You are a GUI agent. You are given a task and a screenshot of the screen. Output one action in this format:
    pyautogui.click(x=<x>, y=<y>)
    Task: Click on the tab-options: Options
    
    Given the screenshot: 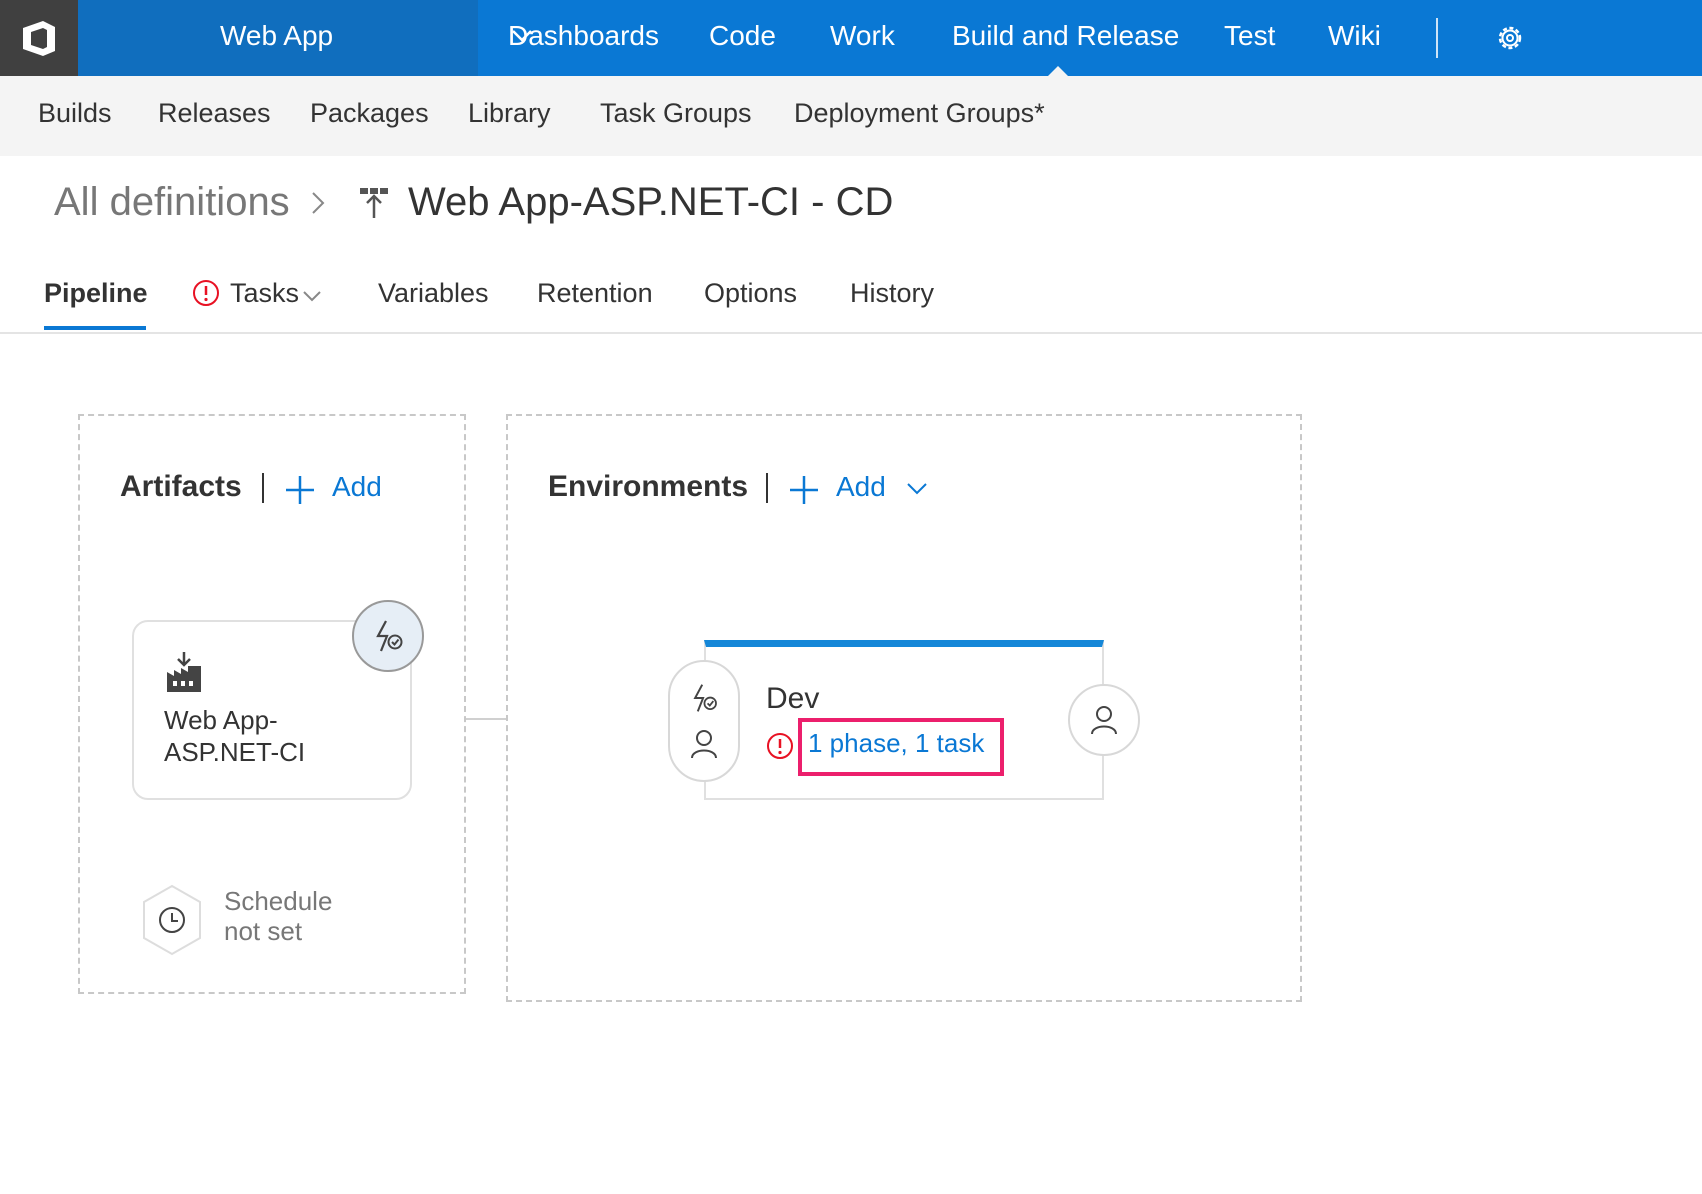 What is the action you would take?
    pyautogui.click(x=750, y=293)
    